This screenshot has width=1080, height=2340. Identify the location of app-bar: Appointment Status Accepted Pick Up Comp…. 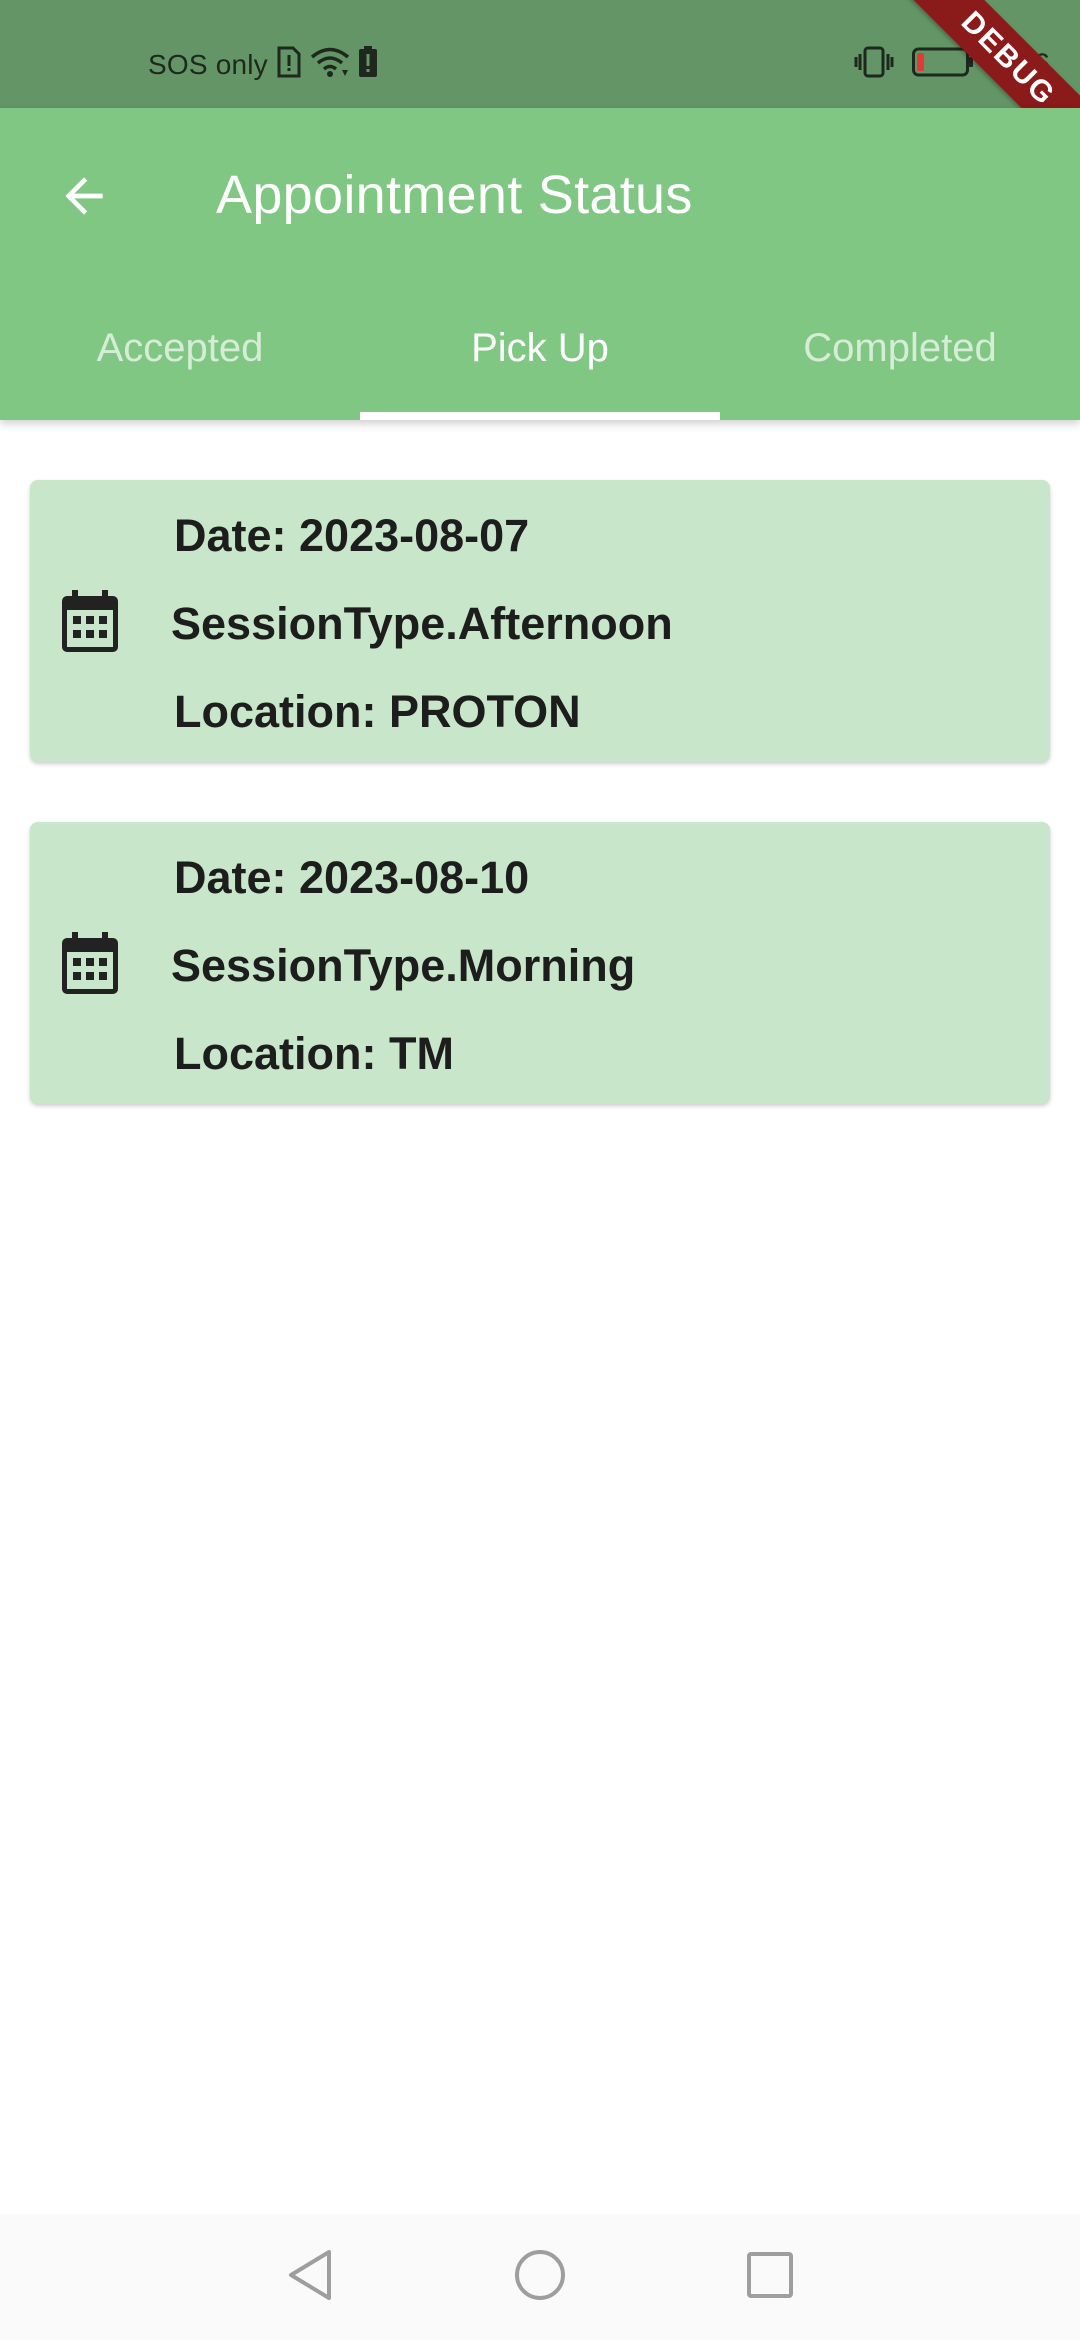
(540, 264).